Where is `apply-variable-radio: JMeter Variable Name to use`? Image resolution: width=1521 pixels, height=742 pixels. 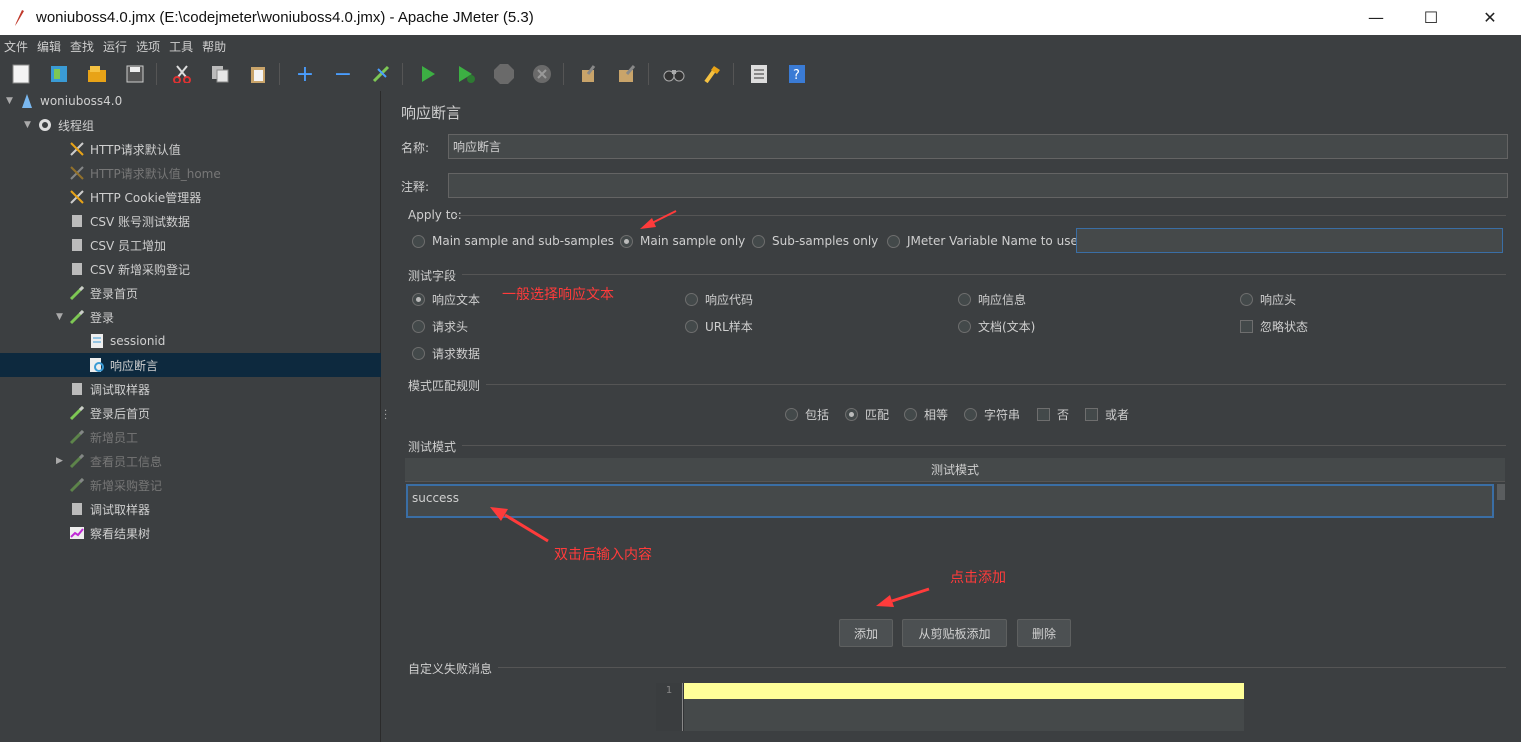
apply-variable-radio: JMeter Variable Name to use is located at coordinates (982, 241).